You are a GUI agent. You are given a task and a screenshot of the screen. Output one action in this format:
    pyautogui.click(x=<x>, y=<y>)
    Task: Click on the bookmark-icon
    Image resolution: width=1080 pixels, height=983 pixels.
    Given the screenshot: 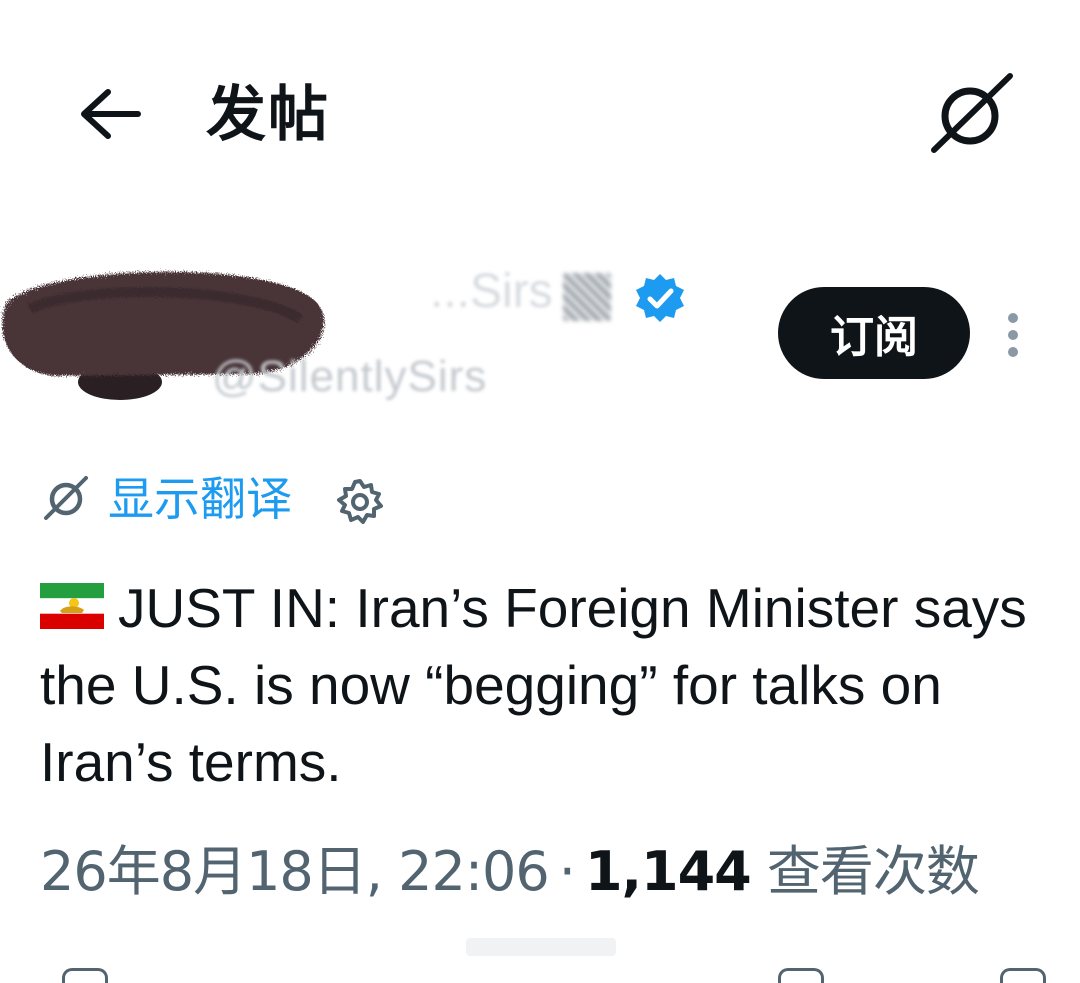 What is the action you would take?
    pyautogui.click(x=801, y=975)
    